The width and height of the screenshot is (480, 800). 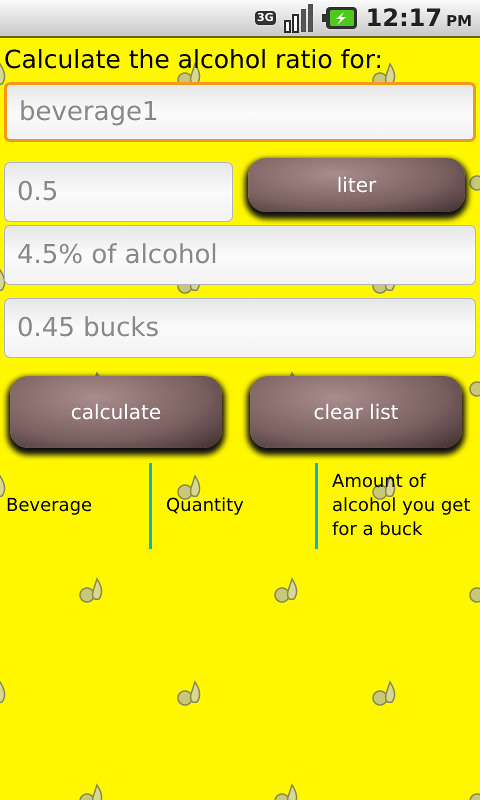 I want to click on input-field: 4.5% of alcohol, so click(x=240, y=255).